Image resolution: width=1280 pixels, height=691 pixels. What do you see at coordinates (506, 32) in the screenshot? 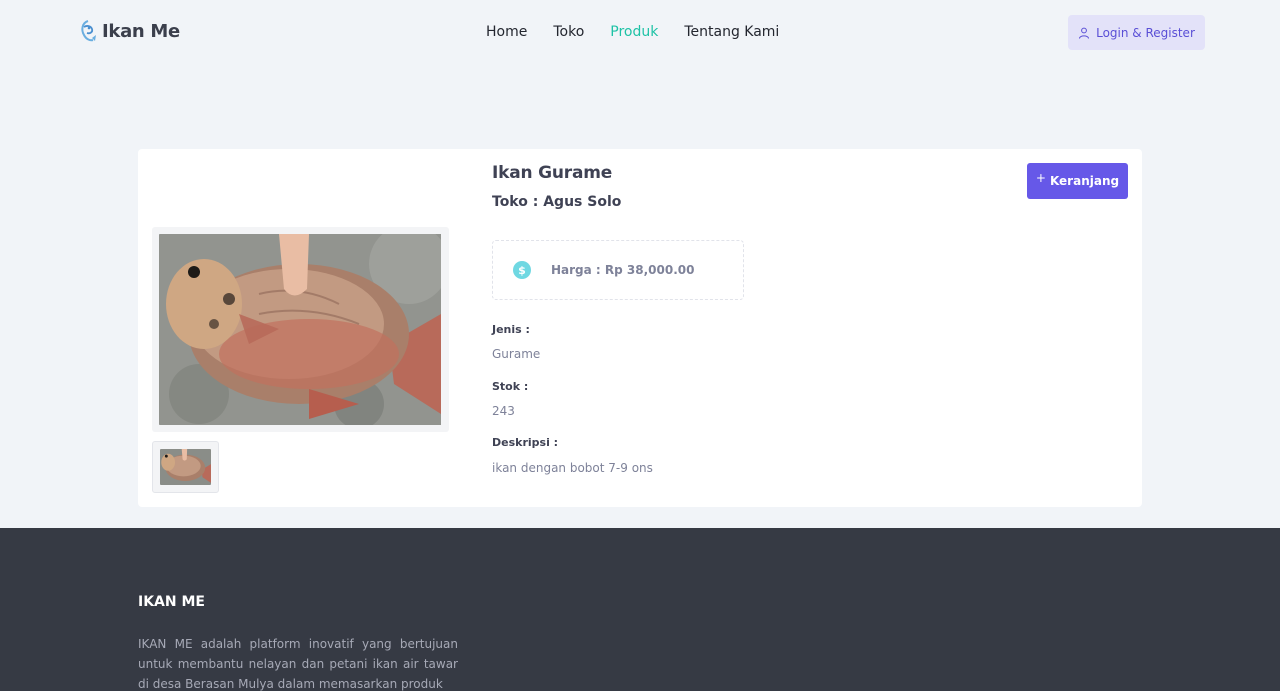
I see `nav-home: Home` at bounding box center [506, 32].